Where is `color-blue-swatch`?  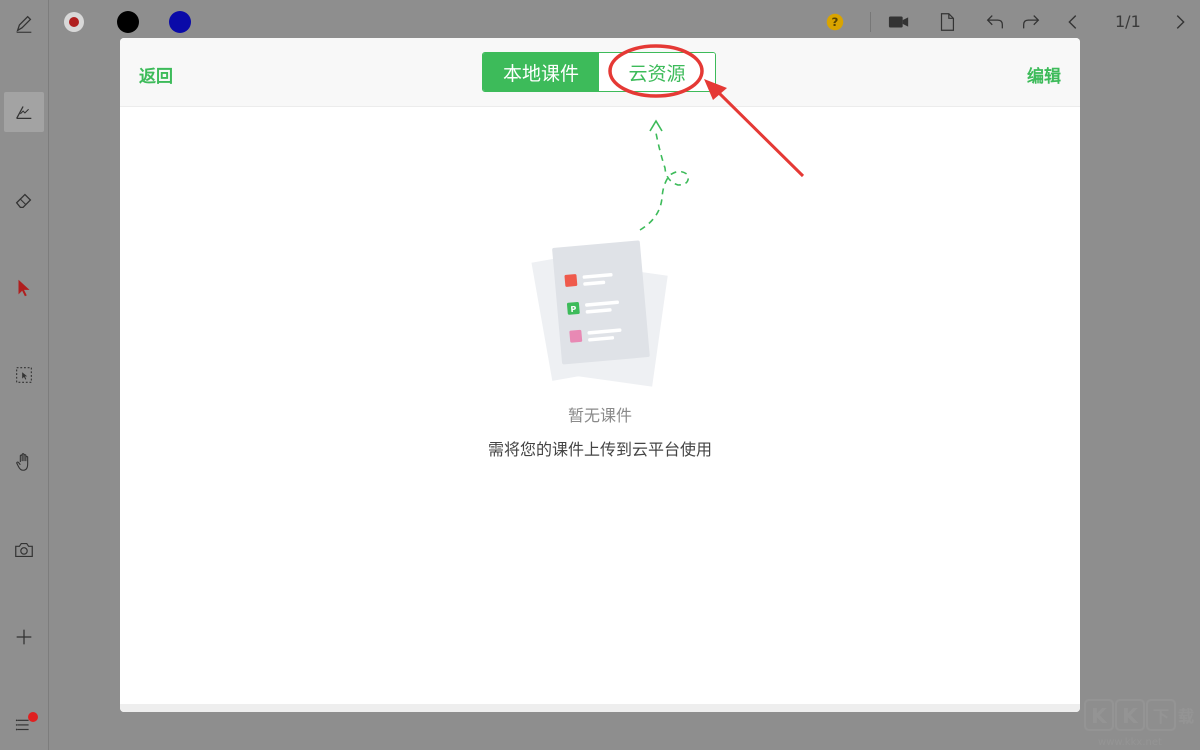
color-blue-swatch is located at coordinates (180, 22).